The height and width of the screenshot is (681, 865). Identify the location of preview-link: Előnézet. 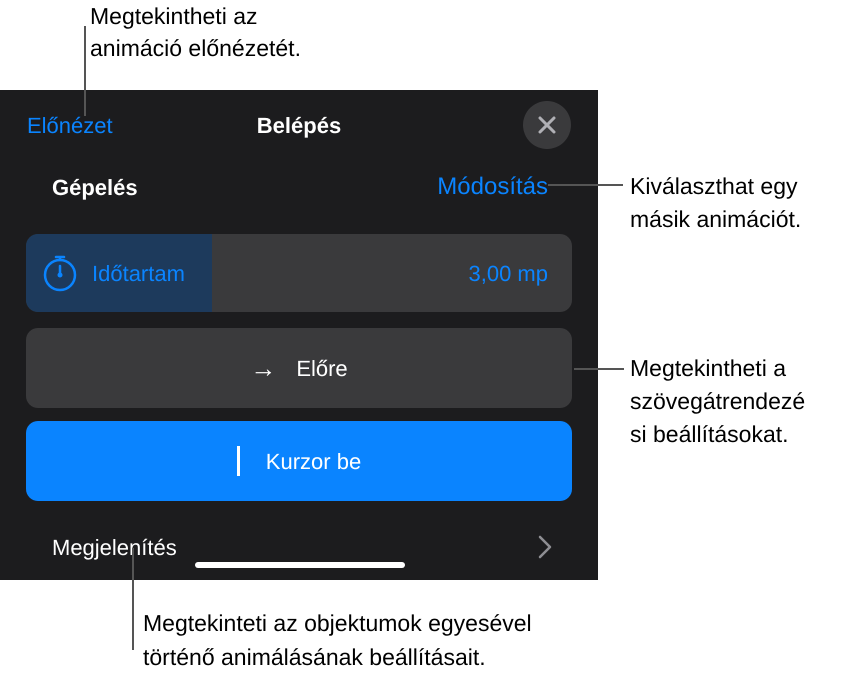
(70, 125).